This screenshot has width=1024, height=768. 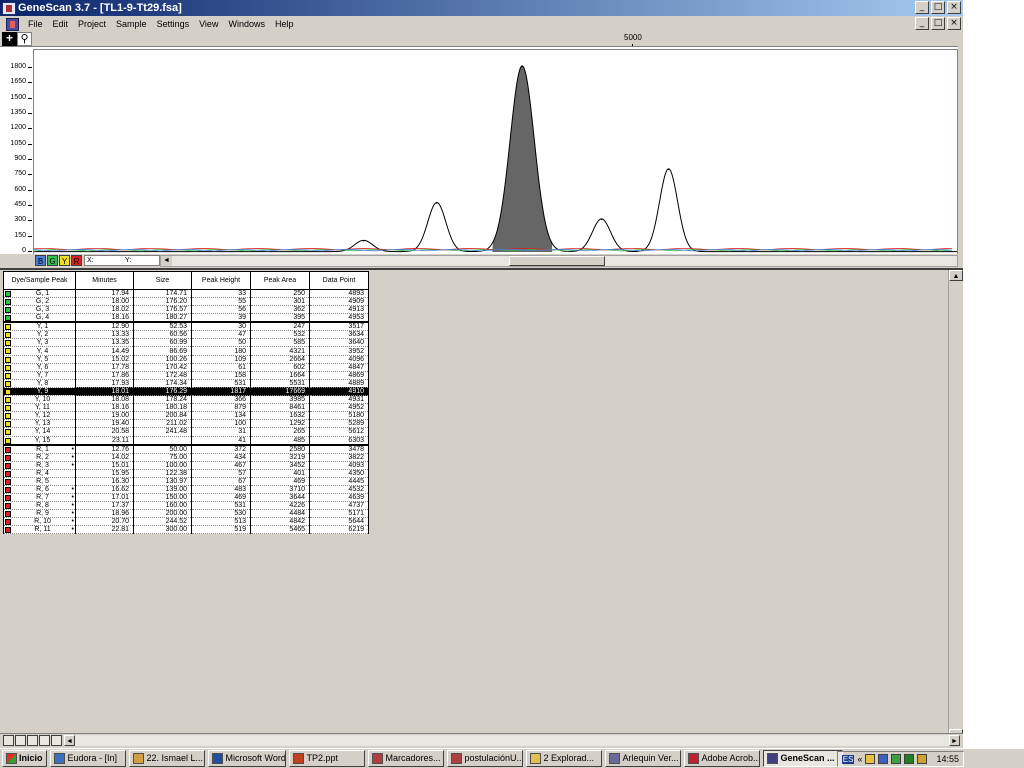 What do you see at coordinates (938, 7) in the screenshot?
I see `maximize-button: □` at bounding box center [938, 7].